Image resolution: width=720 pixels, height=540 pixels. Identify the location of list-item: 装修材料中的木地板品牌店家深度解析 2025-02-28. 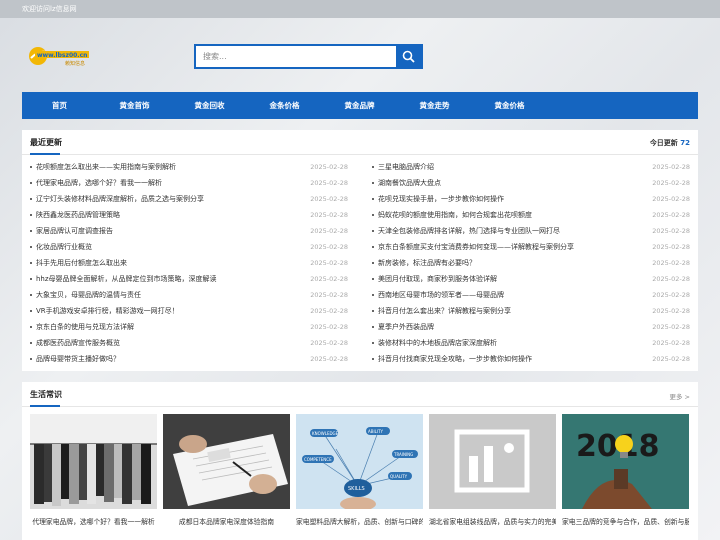
(531, 344).